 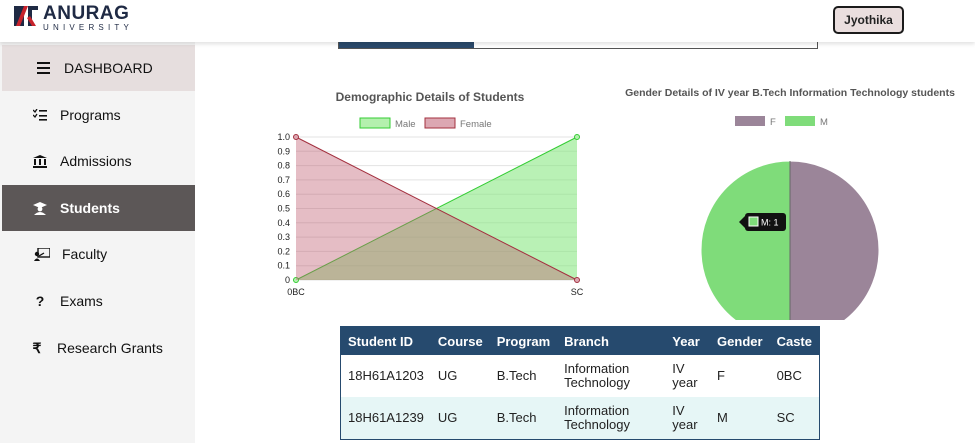 I want to click on column-header: Year, so click(x=688, y=340).